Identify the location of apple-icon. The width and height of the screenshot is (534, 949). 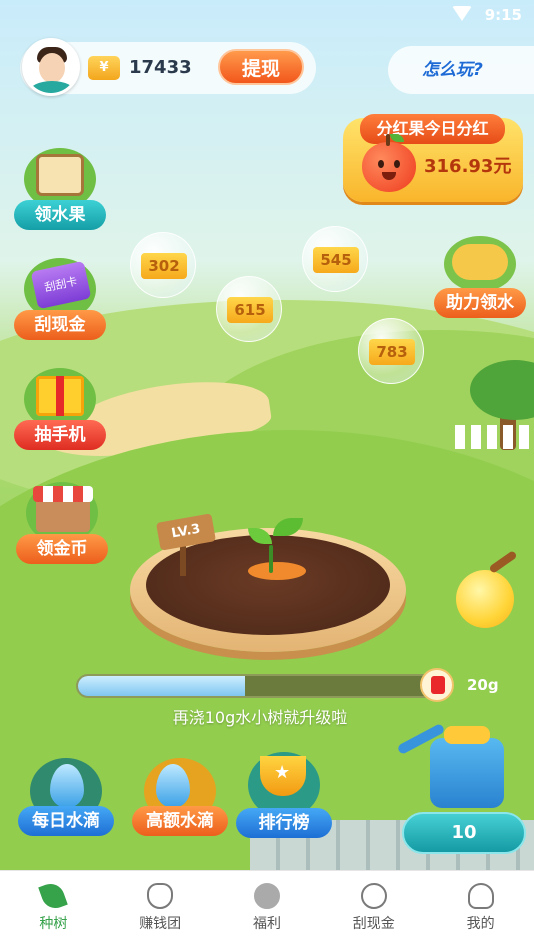
(389, 163).